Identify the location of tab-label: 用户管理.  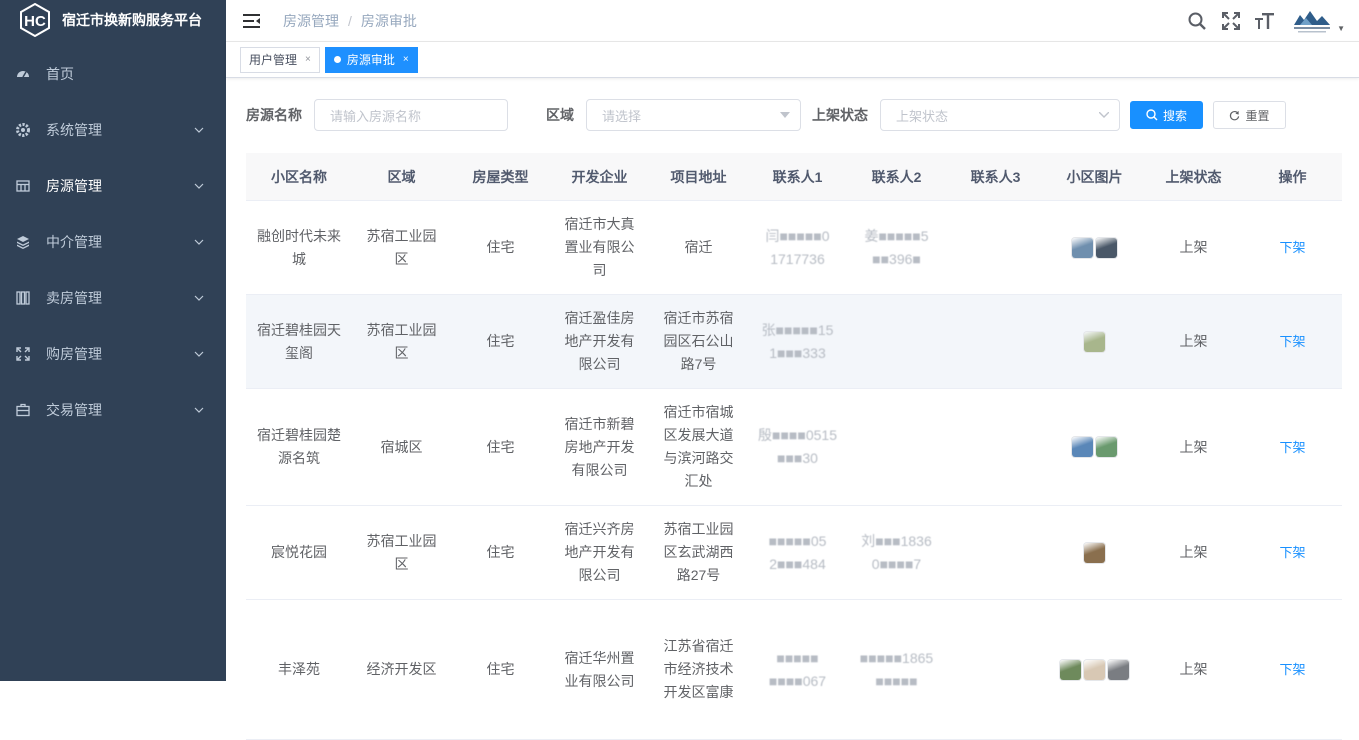
(273, 59).